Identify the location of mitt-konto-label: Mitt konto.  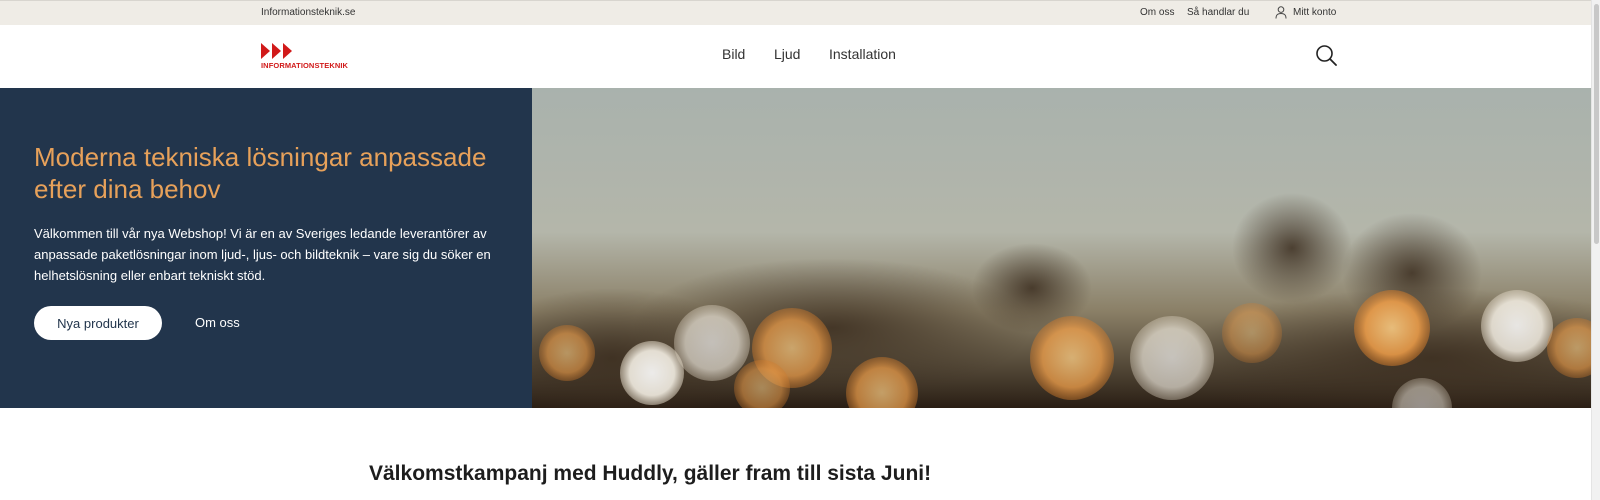
(1315, 12).